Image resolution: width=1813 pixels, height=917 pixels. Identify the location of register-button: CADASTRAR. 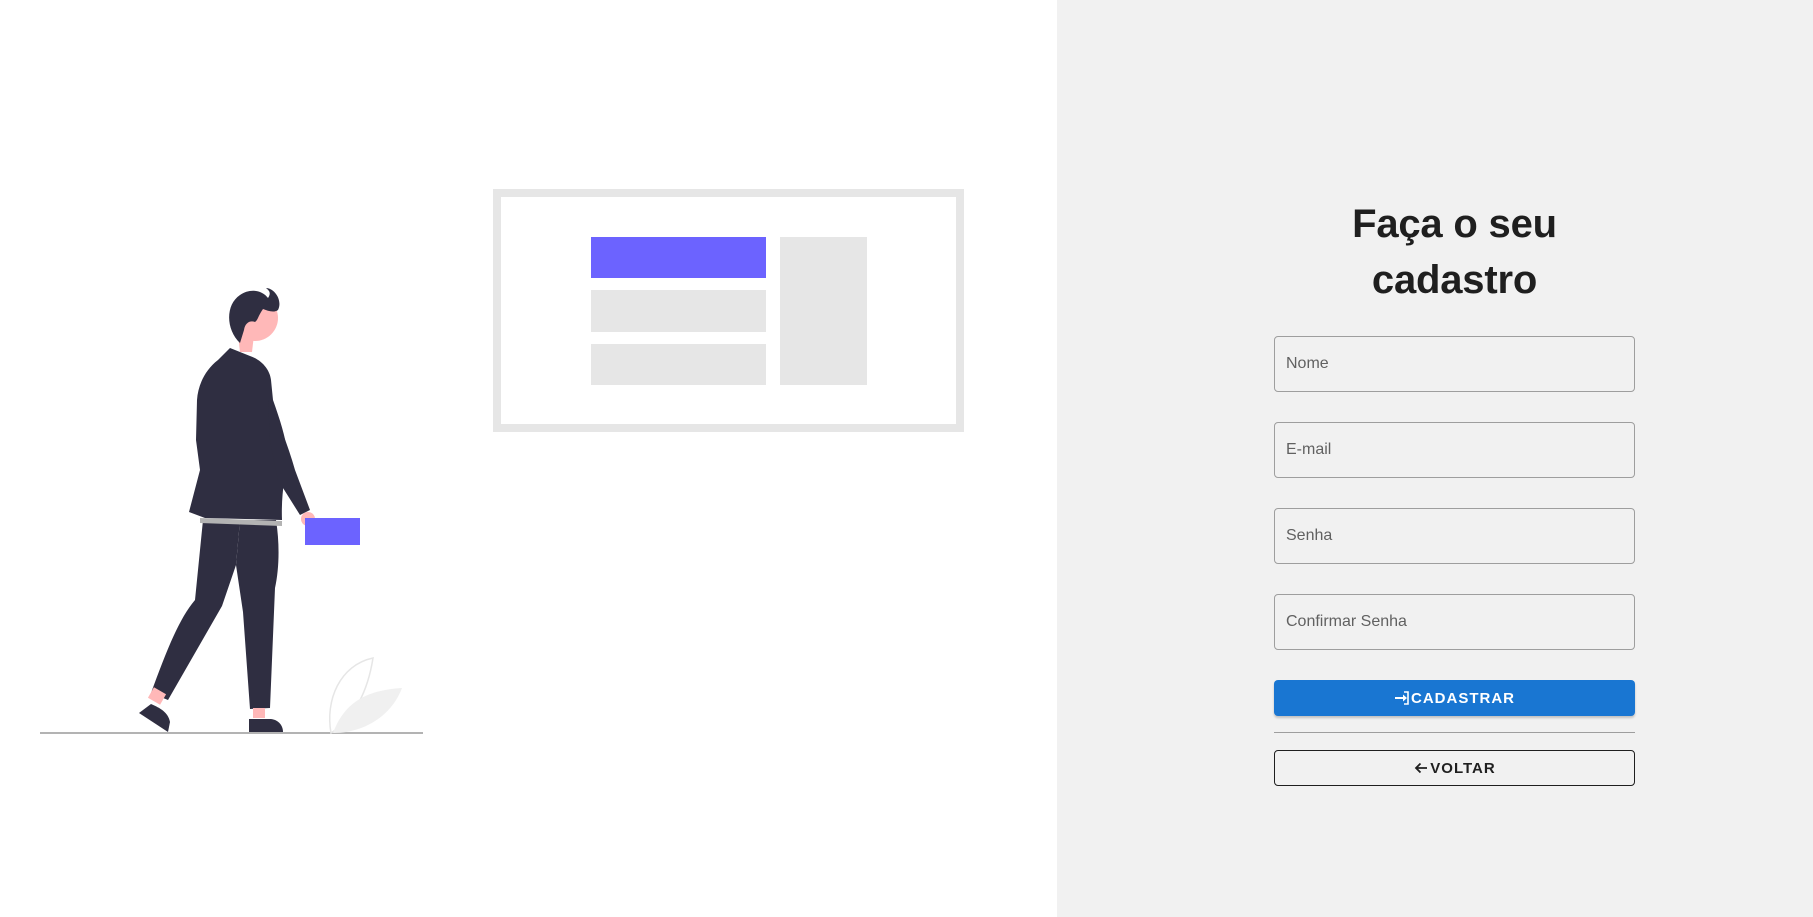
(1454, 698).